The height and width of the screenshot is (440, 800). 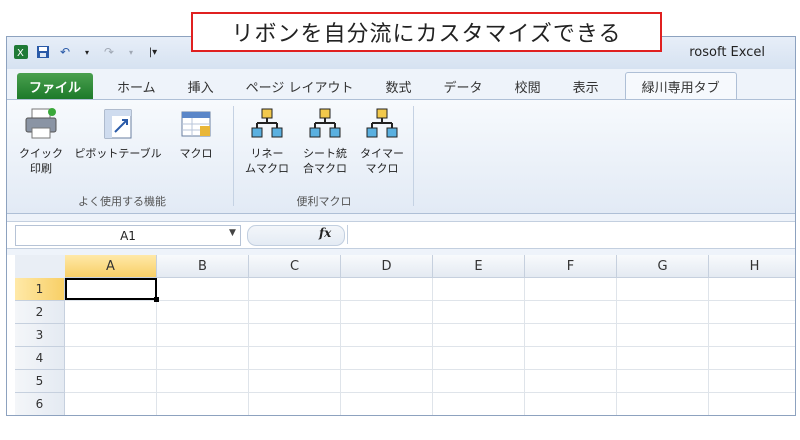 I want to click on tab-custom: 緑川専用タブ, so click(x=680, y=85).